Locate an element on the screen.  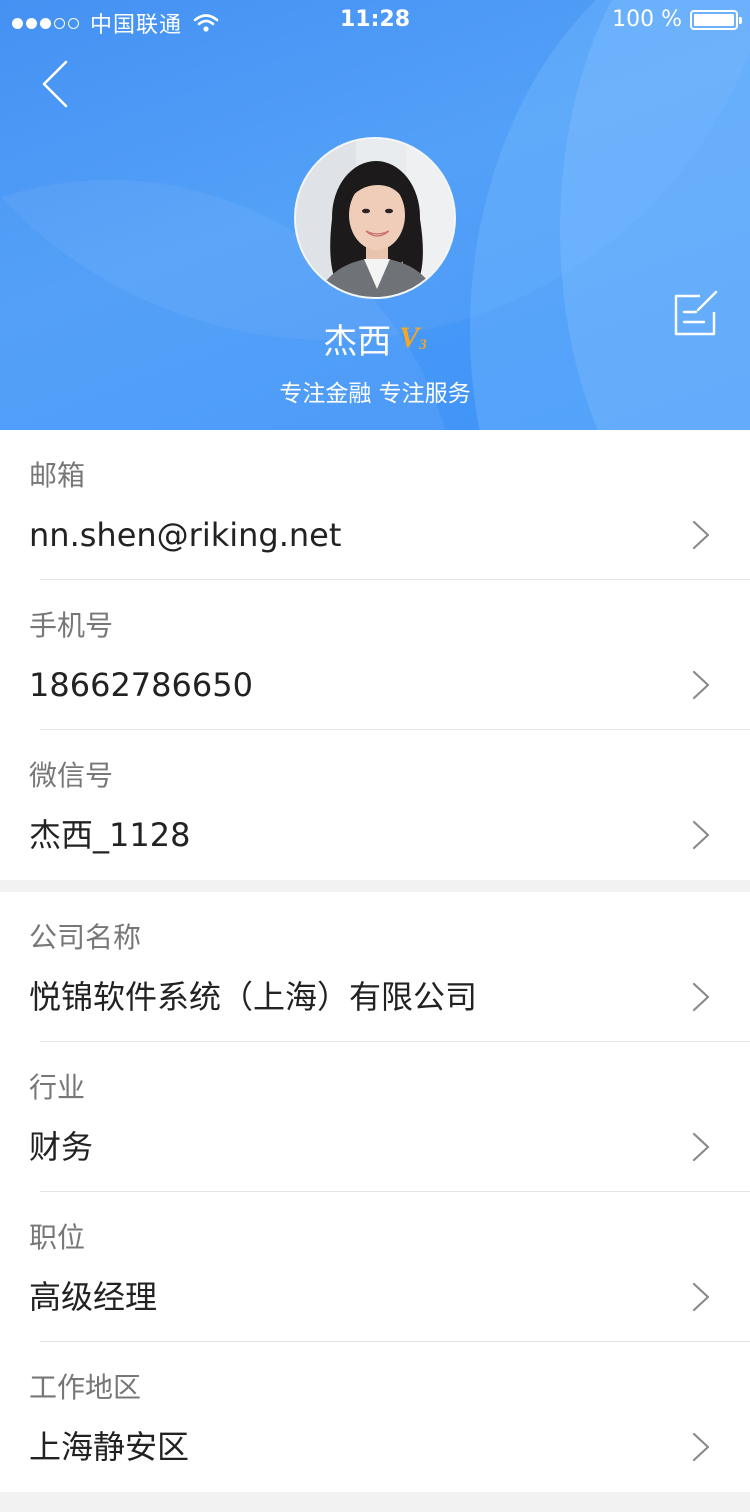
profile-slogan: 专注金融 专注服务 is located at coordinates (375, 394).